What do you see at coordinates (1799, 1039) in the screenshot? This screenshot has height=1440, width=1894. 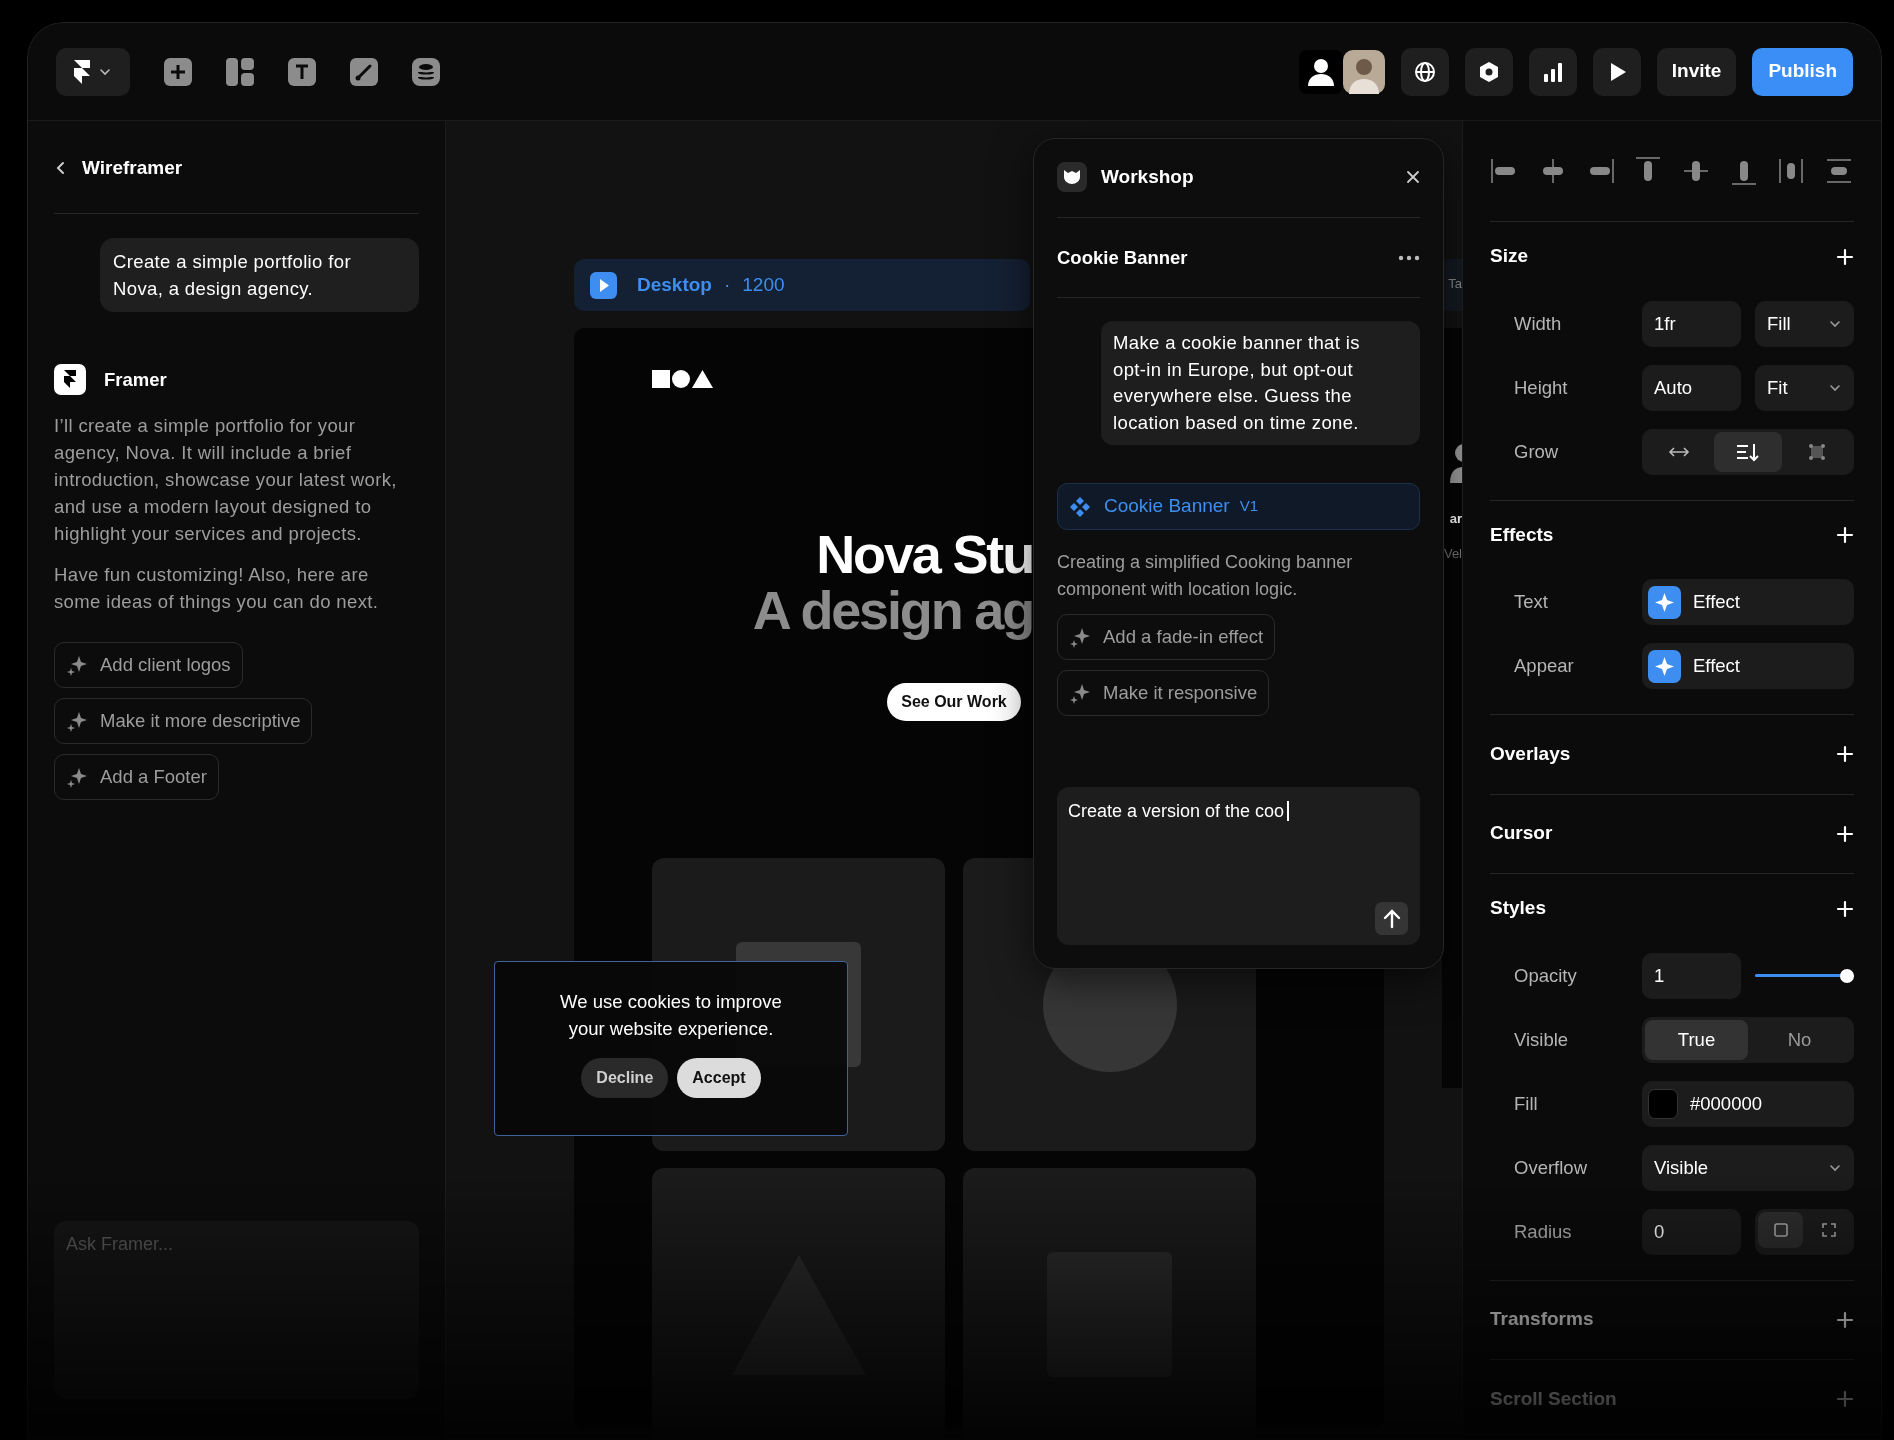 I see `segment-option: No` at bounding box center [1799, 1039].